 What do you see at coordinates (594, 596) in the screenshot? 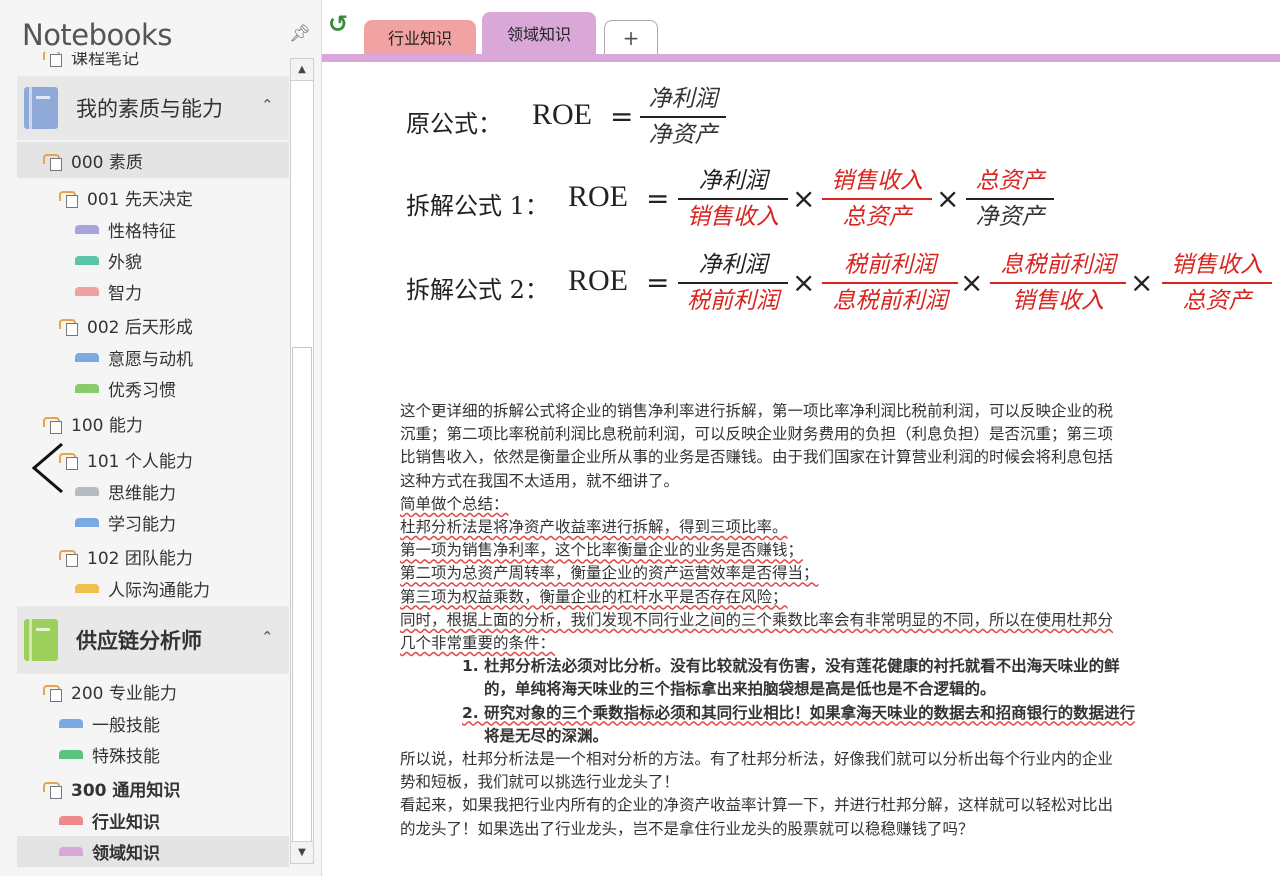
I see `paragraph: 第三项为权益乘数，衡量企业的杠杆水平是否存在风险；` at bounding box center [594, 596].